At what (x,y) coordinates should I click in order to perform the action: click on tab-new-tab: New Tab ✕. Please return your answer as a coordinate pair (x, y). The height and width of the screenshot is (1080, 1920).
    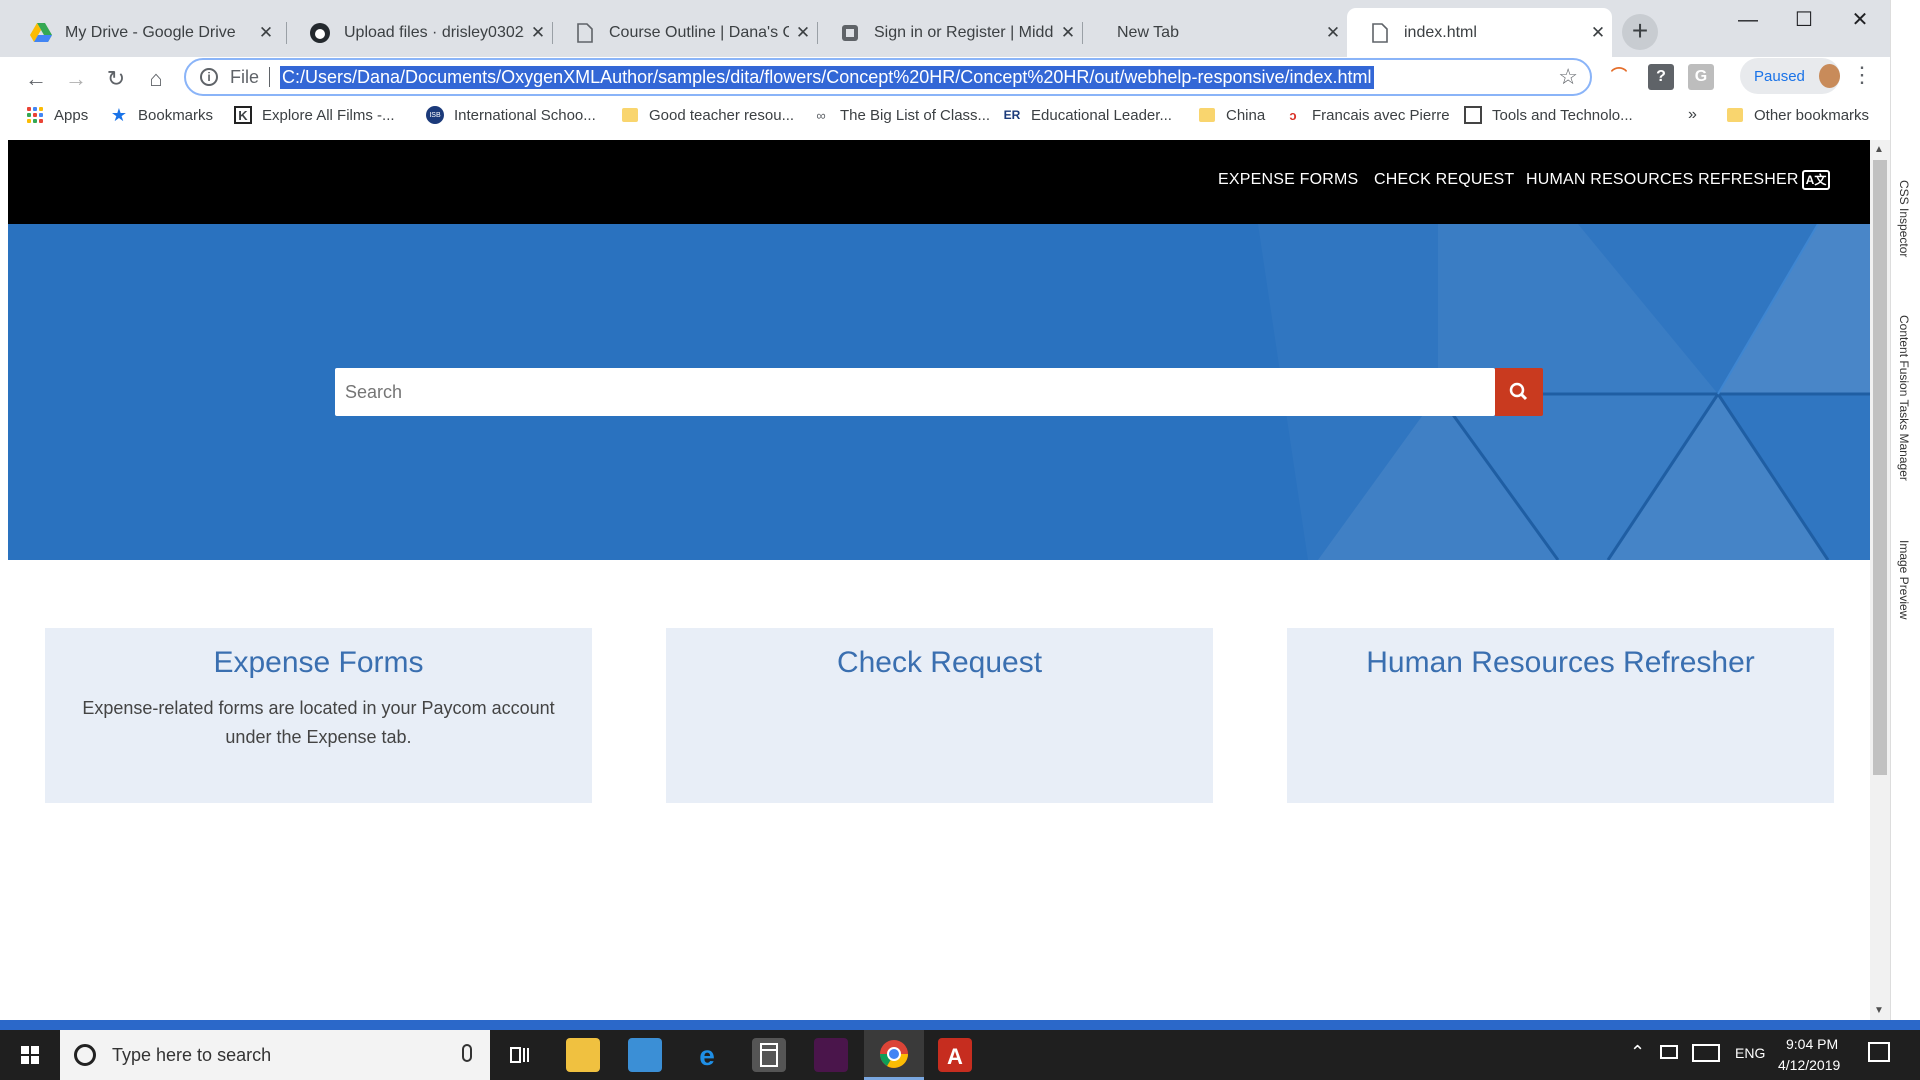
    Looking at the image, I should click on (1214, 32).